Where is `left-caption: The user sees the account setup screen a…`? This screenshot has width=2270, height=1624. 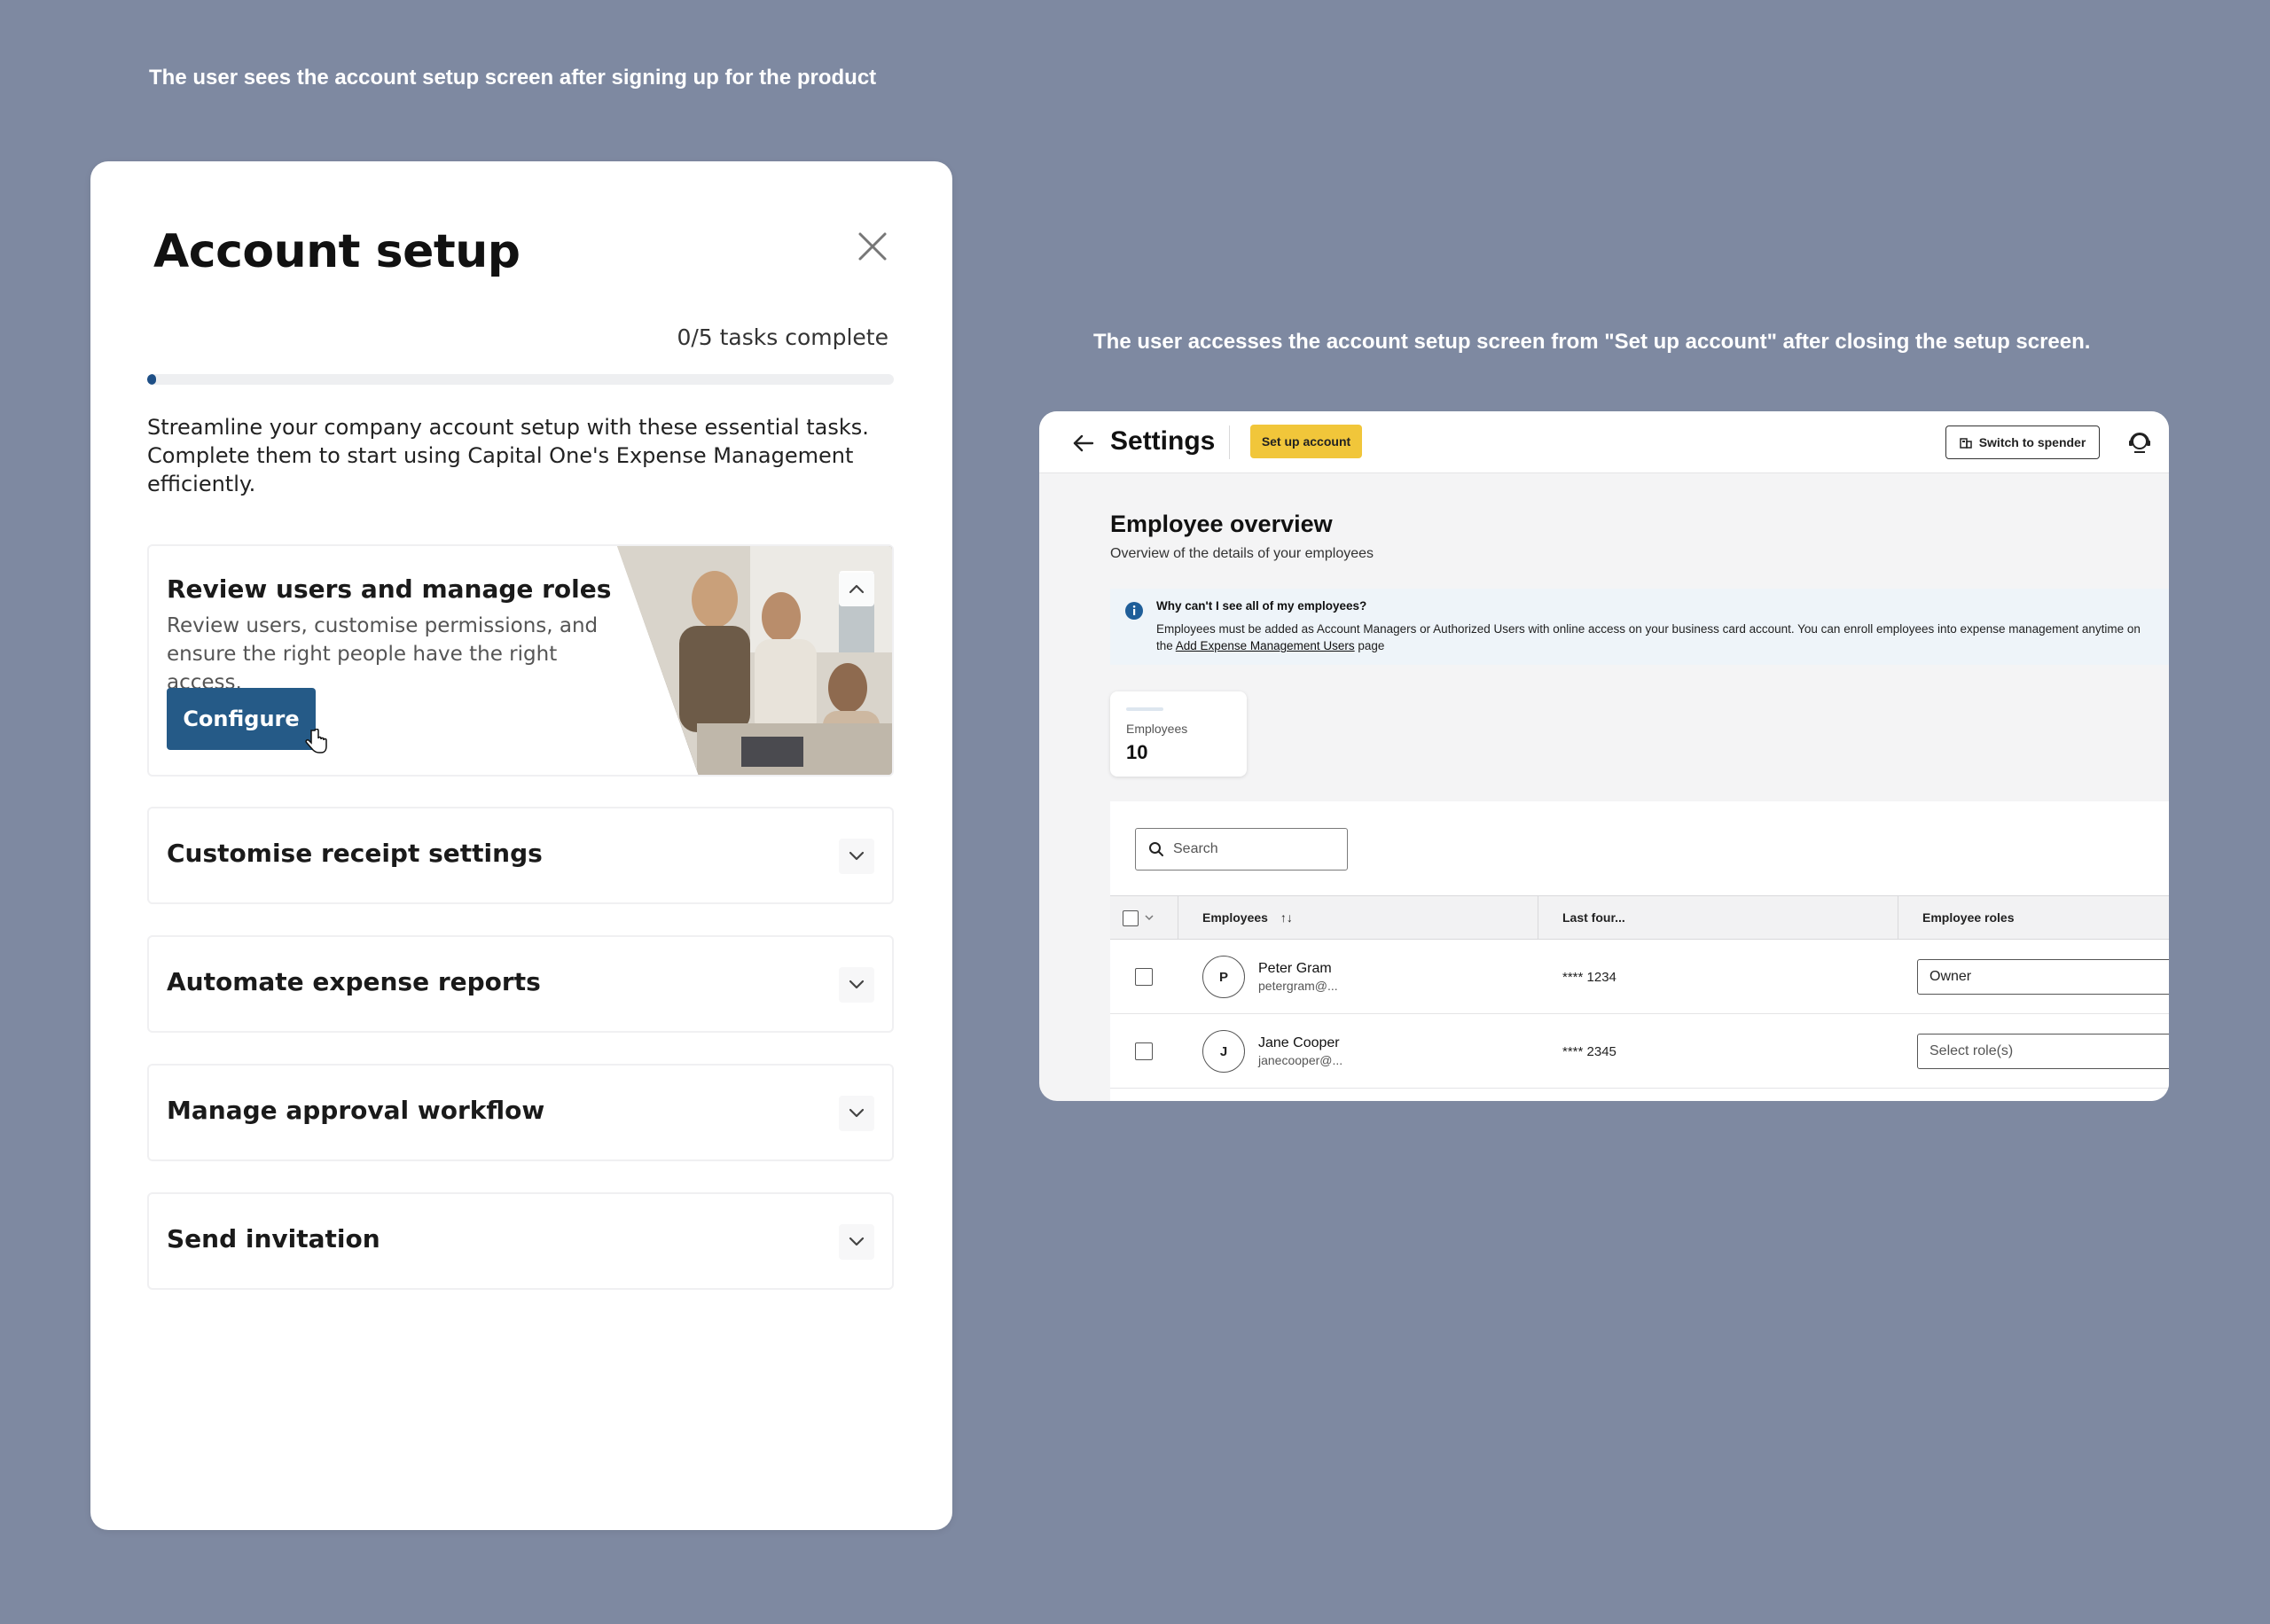 left-caption: The user sees the account setup screen a… is located at coordinates (513, 78).